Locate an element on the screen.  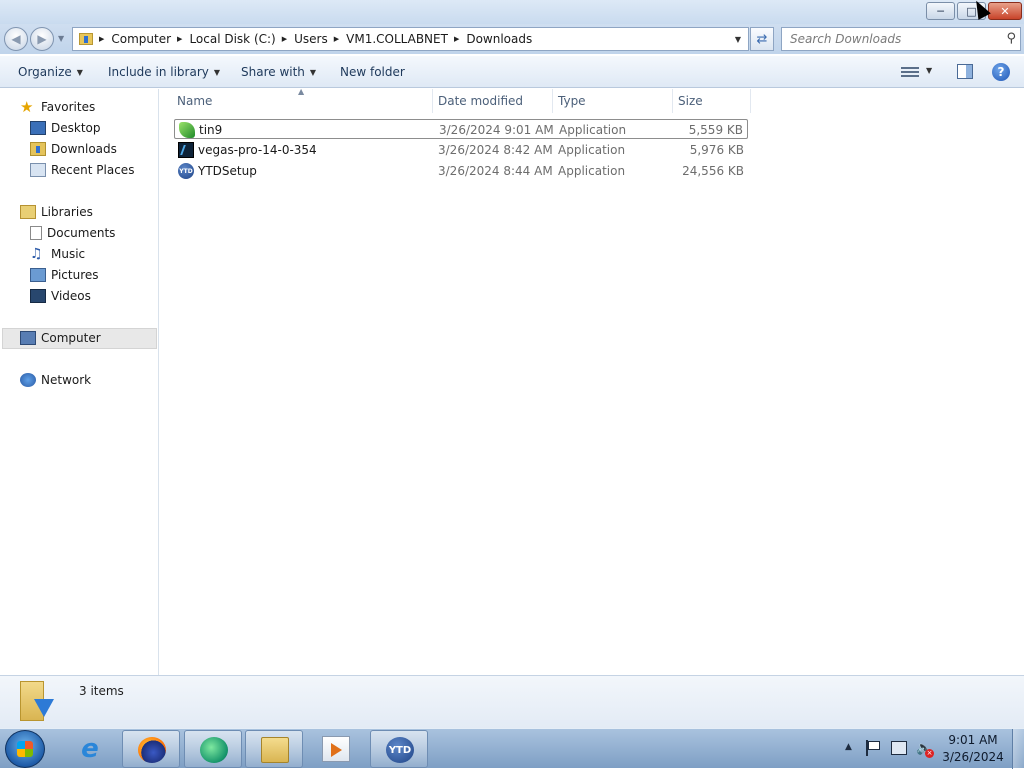
new-folder-button: New folder is located at coordinates (372, 72).